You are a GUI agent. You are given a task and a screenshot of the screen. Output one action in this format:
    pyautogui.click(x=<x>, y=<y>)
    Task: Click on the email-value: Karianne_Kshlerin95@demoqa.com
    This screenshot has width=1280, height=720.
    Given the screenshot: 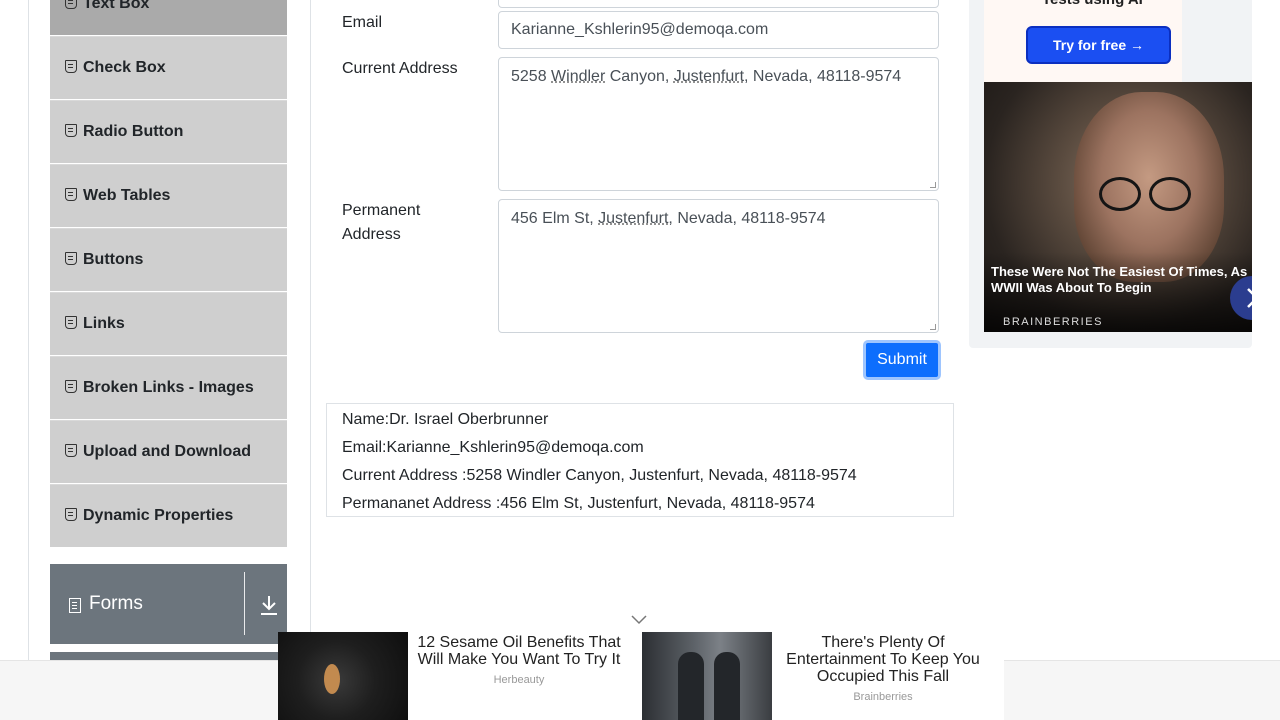 What is the action you would take?
    pyautogui.click(x=640, y=29)
    